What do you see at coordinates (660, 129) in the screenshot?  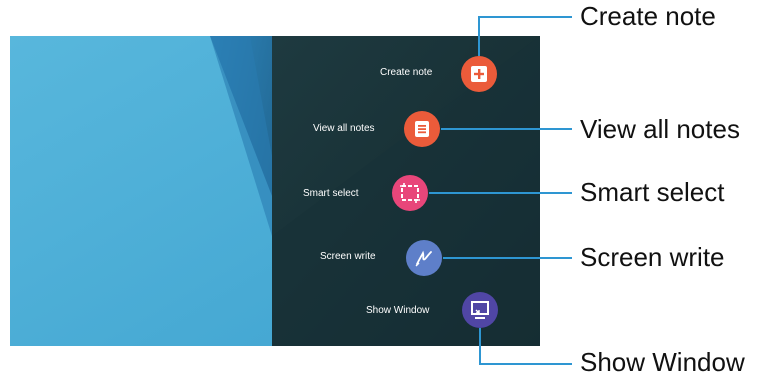 I see `callout-view-all-notes: View all notes` at bounding box center [660, 129].